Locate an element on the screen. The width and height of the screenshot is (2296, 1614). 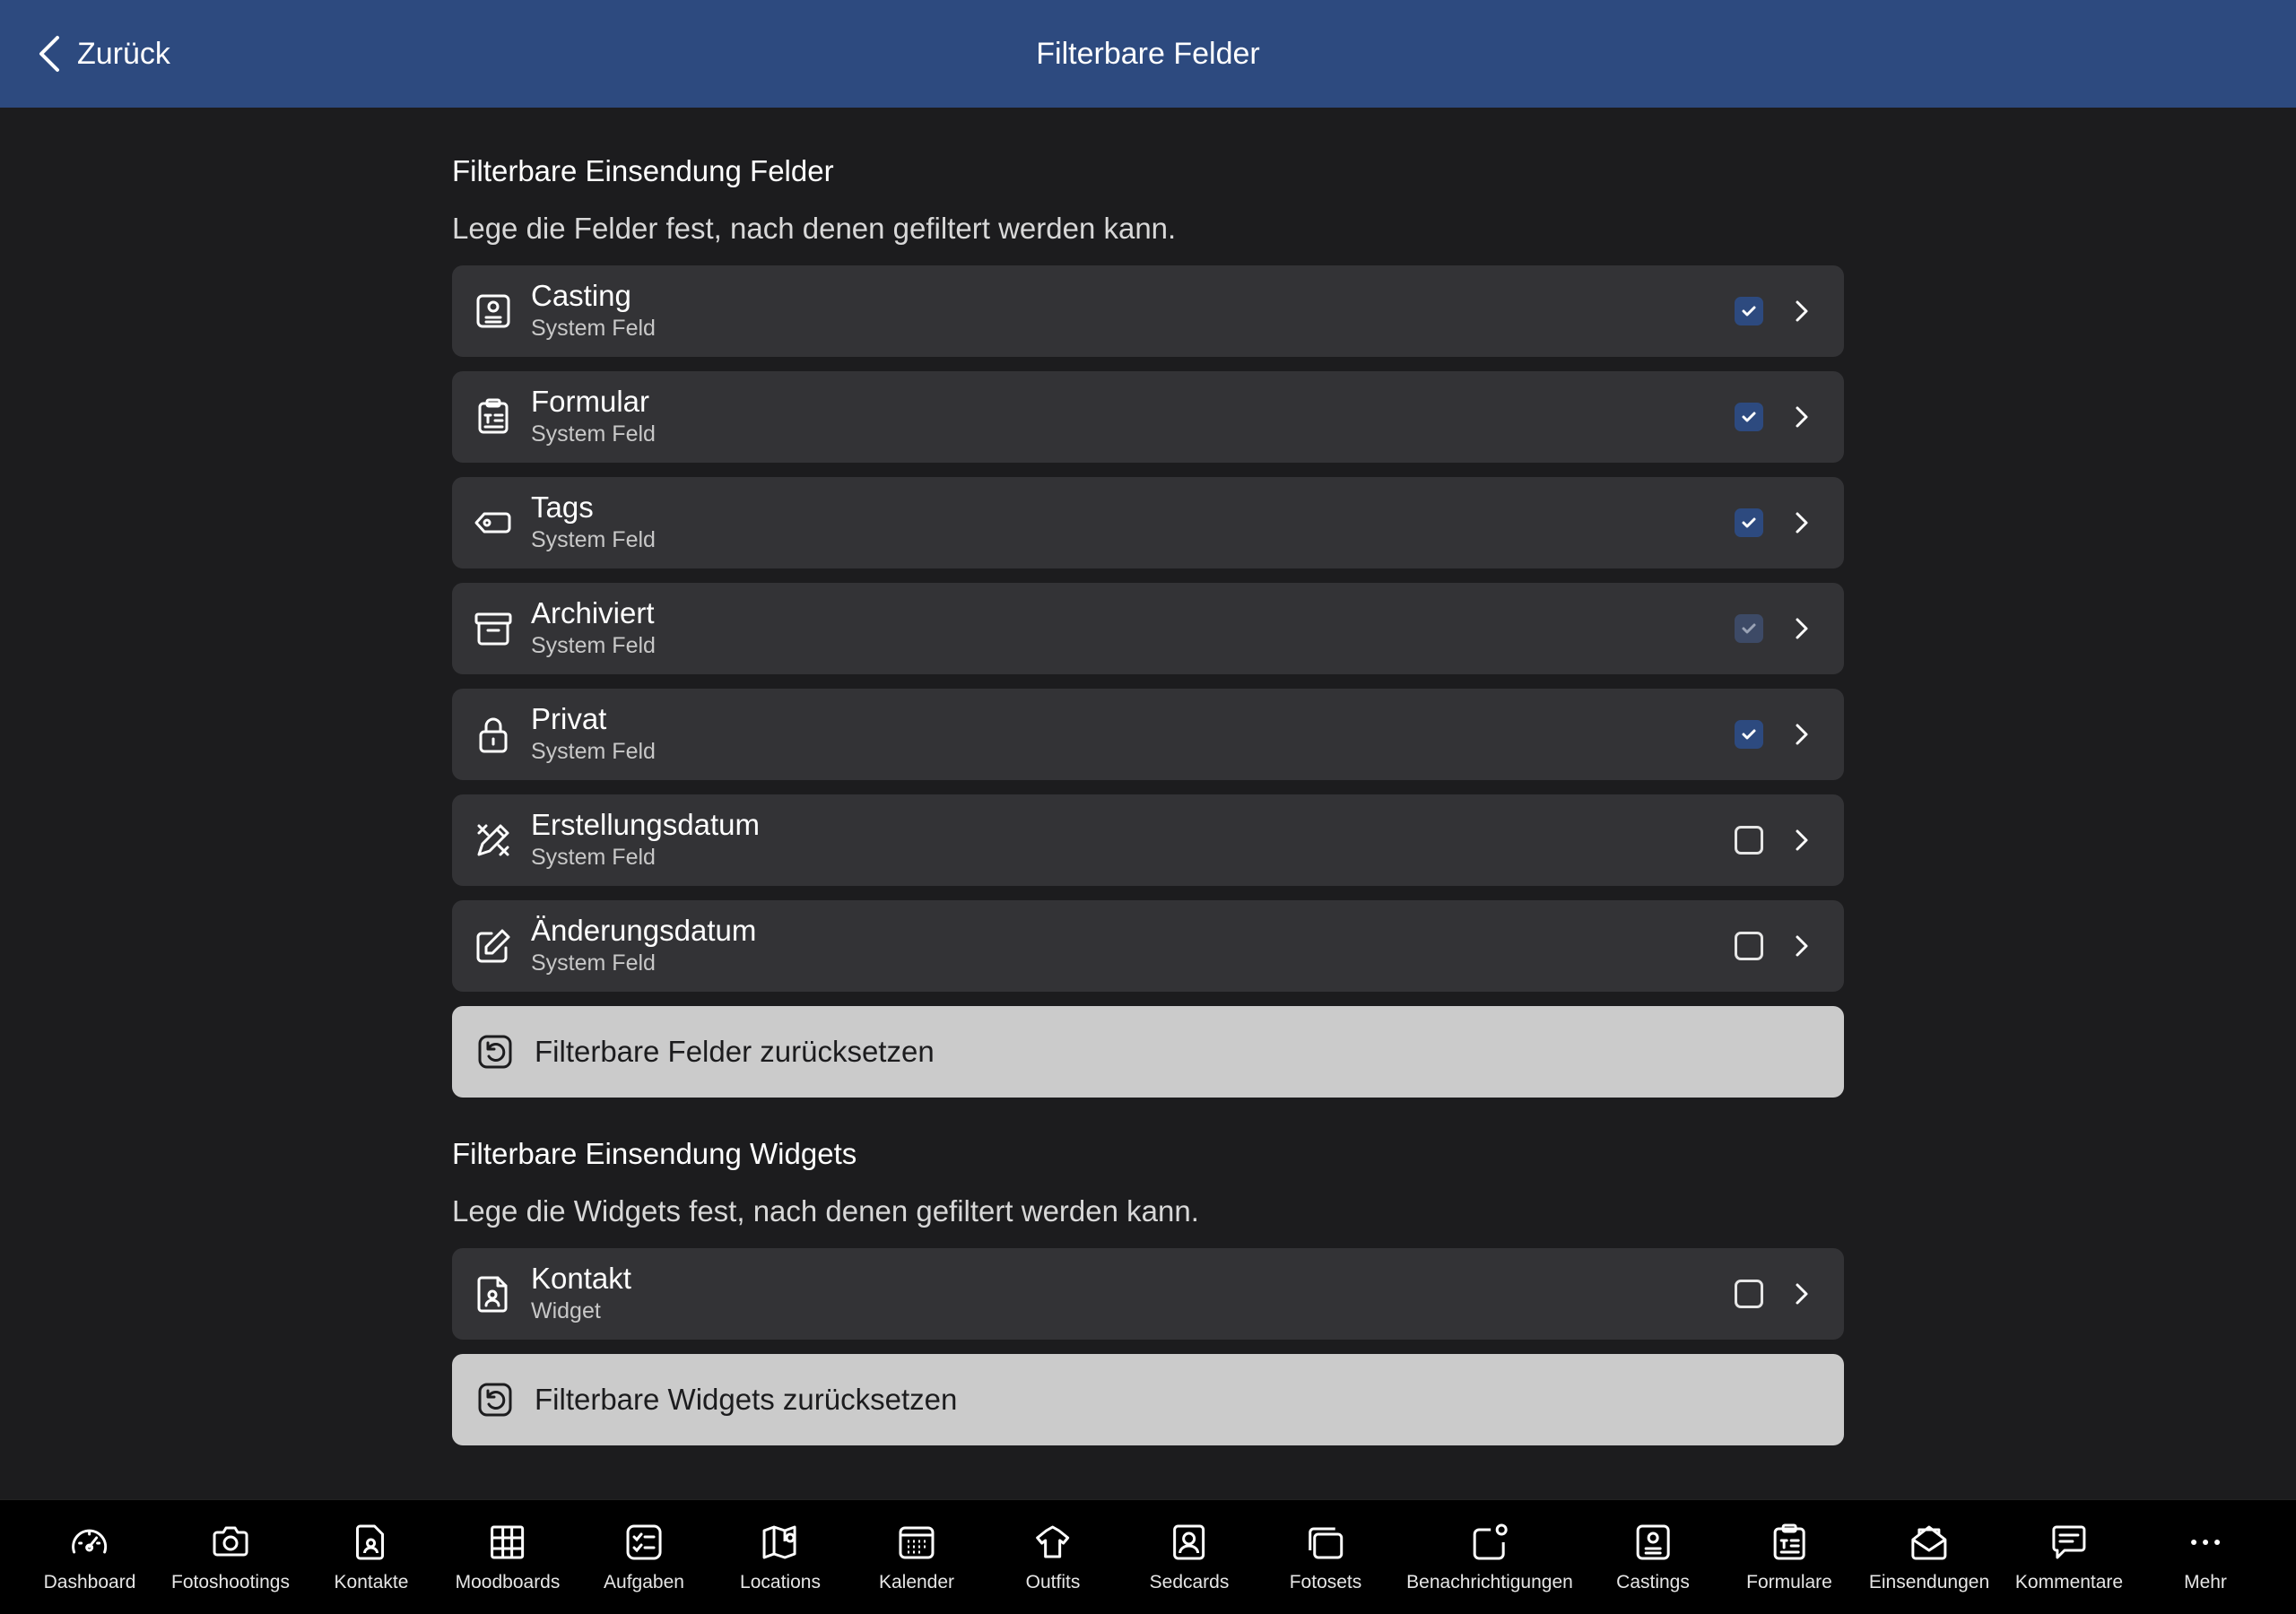
map-icon is located at coordinates (779, 1542).